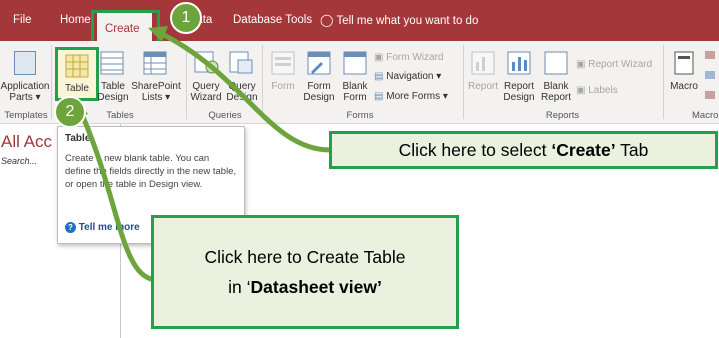 The image size is (719, 338). Describe the element at coordinates (70, 112) in the screenshot. I see `step-badge-2: 2` at that location.